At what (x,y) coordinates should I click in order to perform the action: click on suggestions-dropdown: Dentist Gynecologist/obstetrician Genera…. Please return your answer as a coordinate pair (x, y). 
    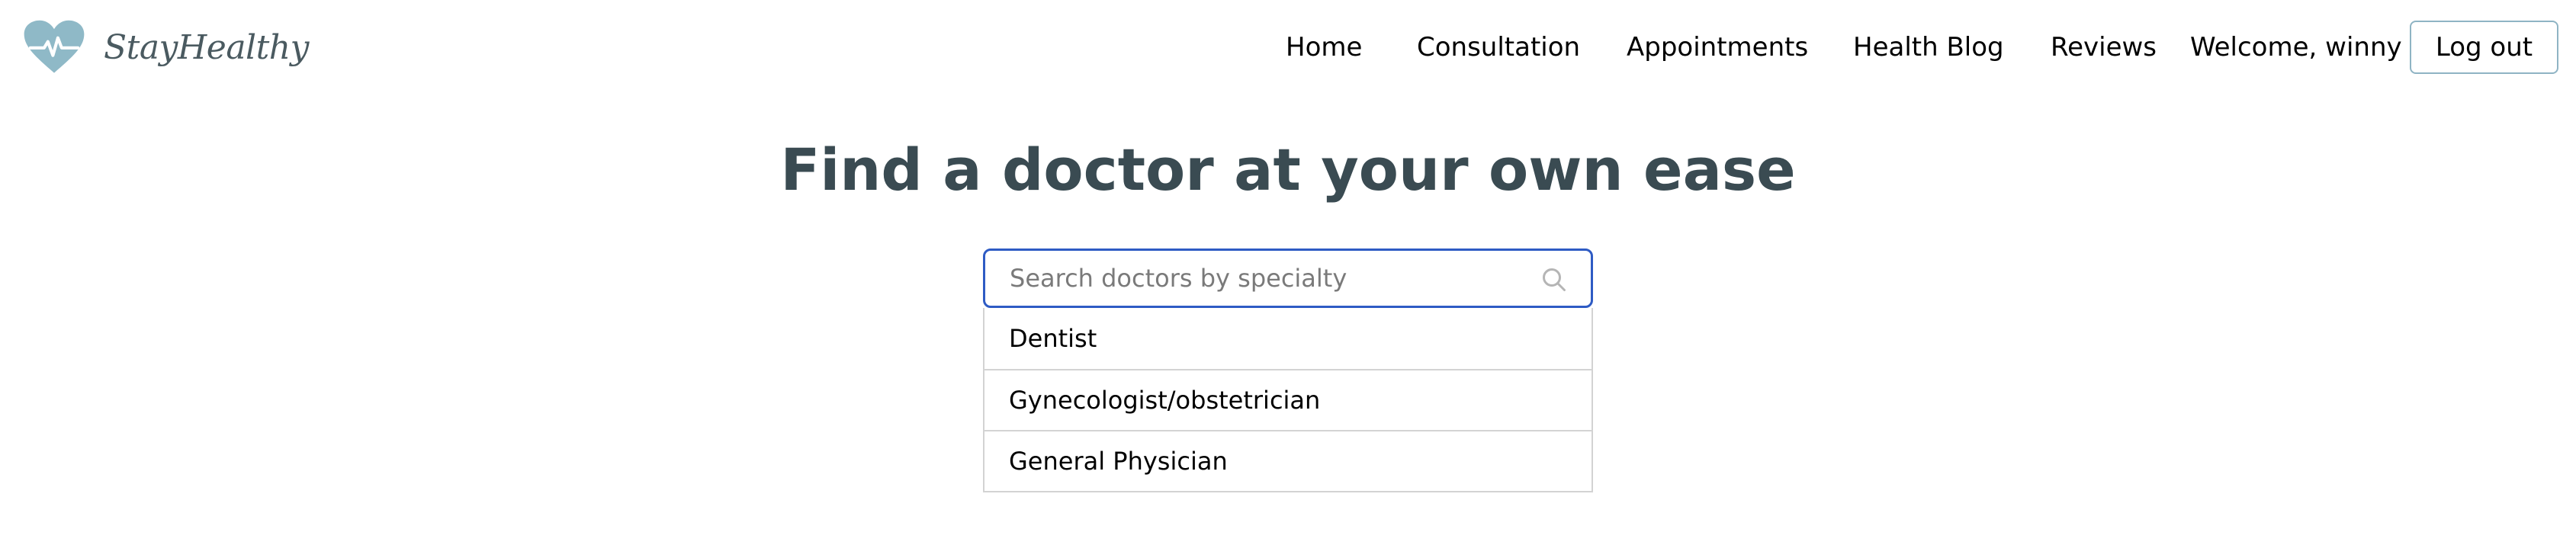
    Looking at the image, I should click on (1288, 400).